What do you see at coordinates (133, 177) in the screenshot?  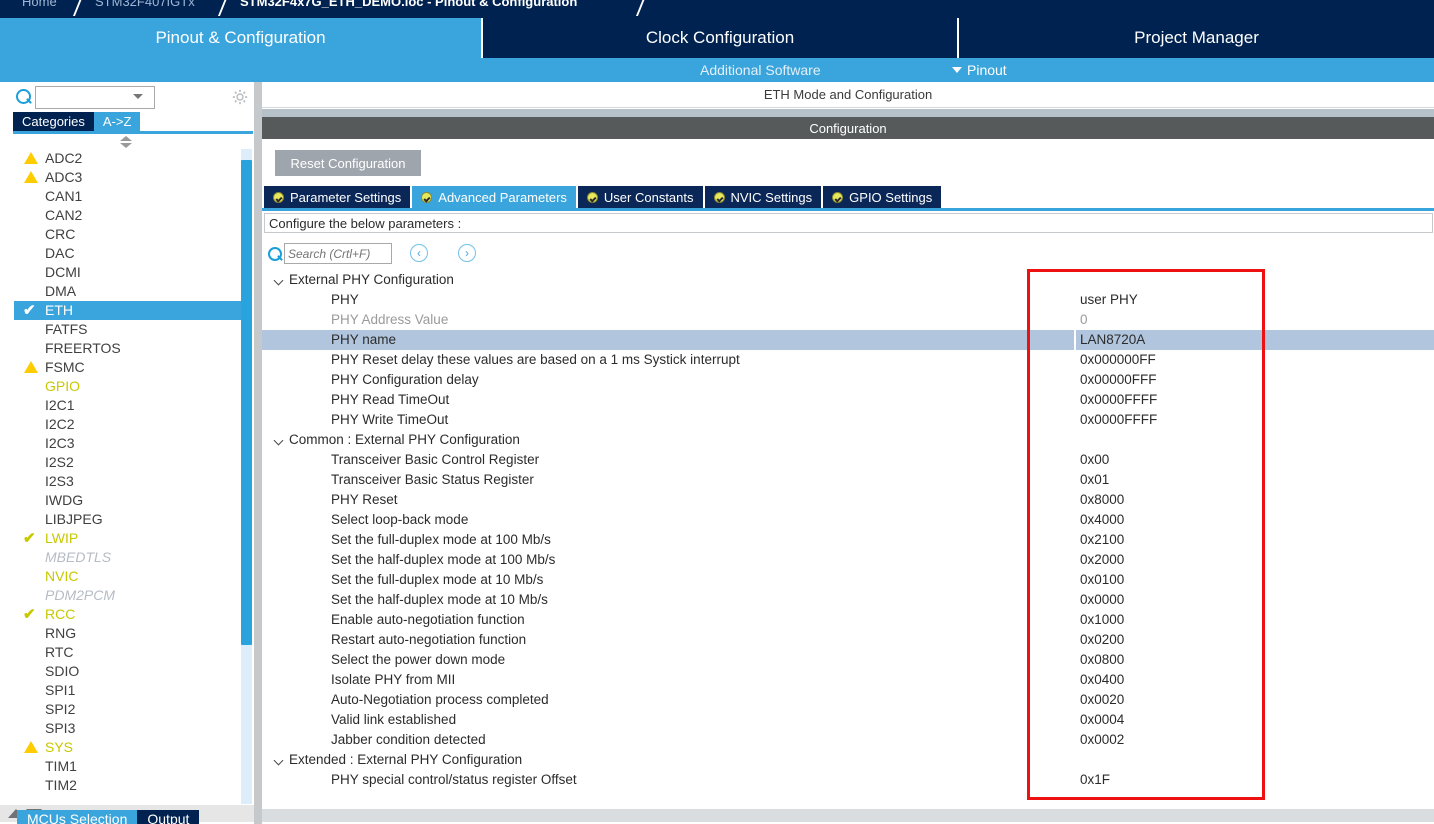 I see `sidebar-item-adc3: ADC3` at bounding box center [133, 177].